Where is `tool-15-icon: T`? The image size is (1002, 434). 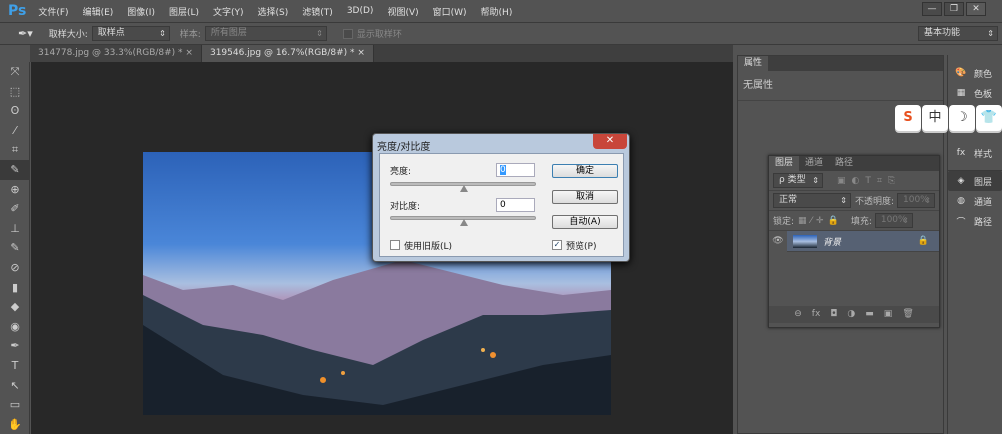
tool-15-icon: T is located at coordinates (15, 366).